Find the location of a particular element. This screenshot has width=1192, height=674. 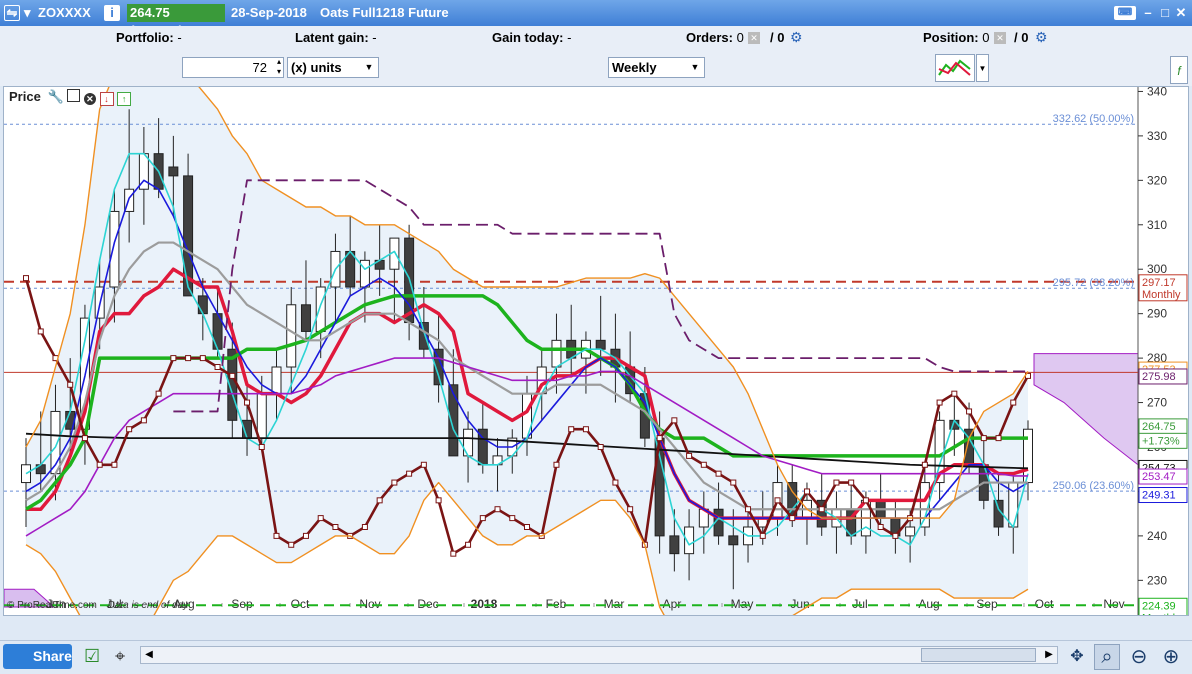

orders-label: Orders: is located at coordinates (709, 37).